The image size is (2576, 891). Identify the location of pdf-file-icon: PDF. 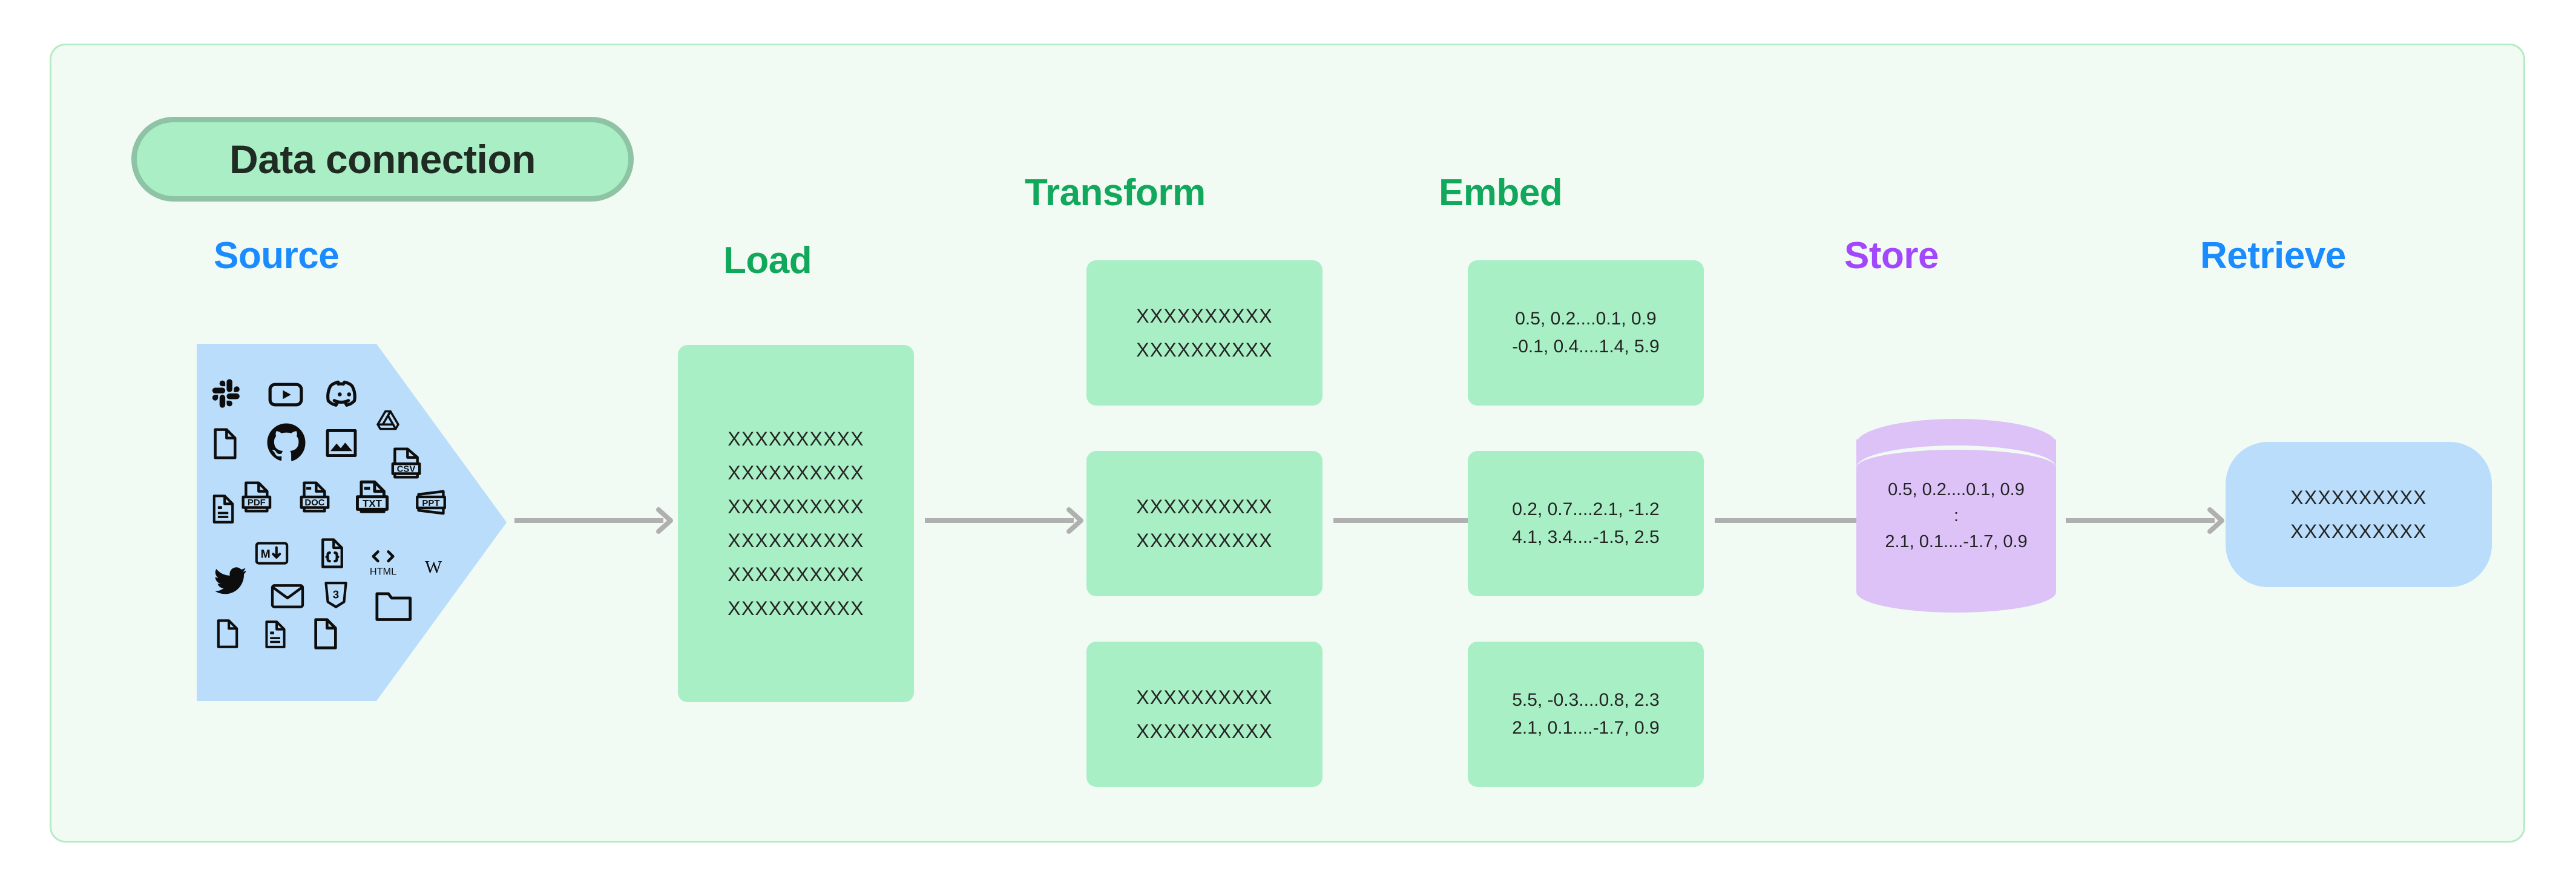
(257, 497).